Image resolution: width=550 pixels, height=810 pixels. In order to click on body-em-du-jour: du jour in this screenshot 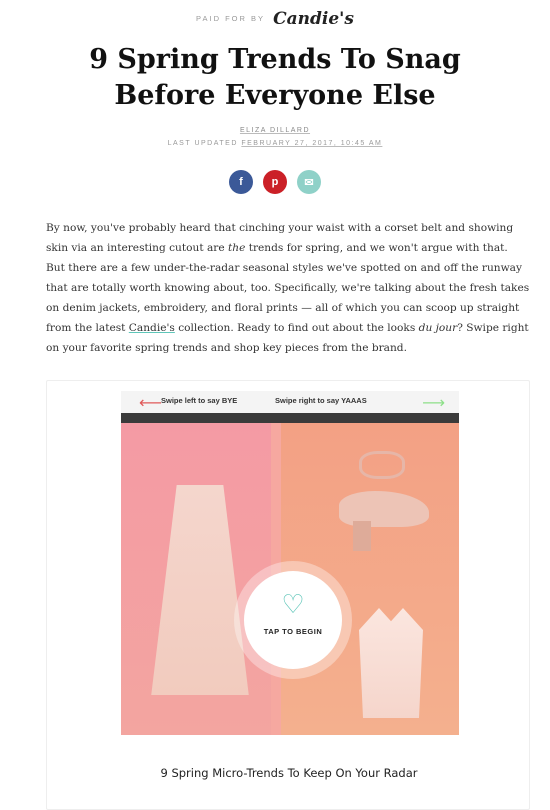, I will do `click(438, 328)`.